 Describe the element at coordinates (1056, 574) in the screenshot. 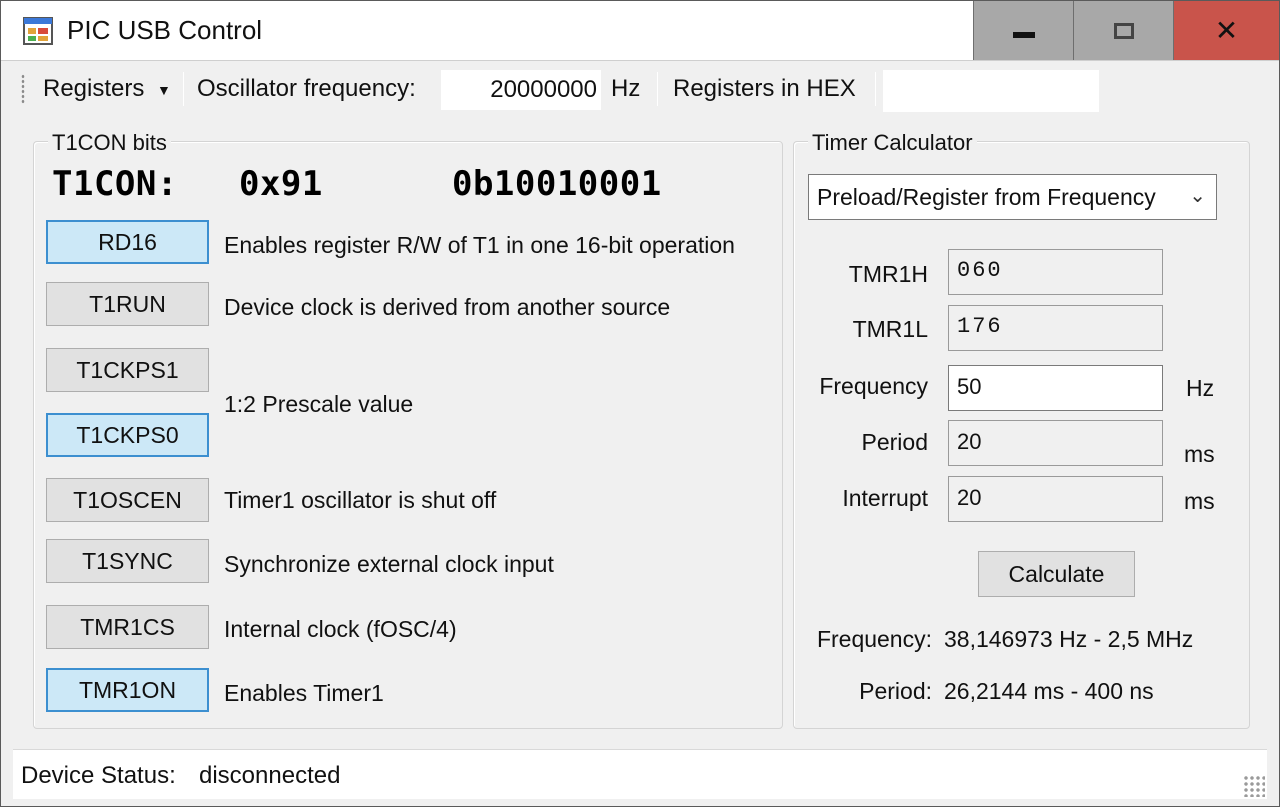

I see `calculate-button: Calculate` at that location.